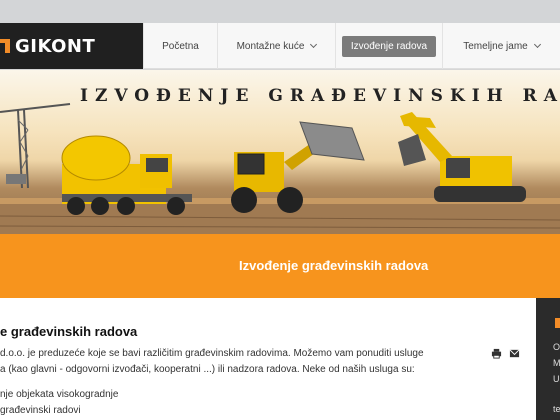 The image size is (560, 420). What do you see at coordinates (270, 46) in the screenshot?
I see `nav-item-label: Montažne kuće` at bounding box center [270, 46].